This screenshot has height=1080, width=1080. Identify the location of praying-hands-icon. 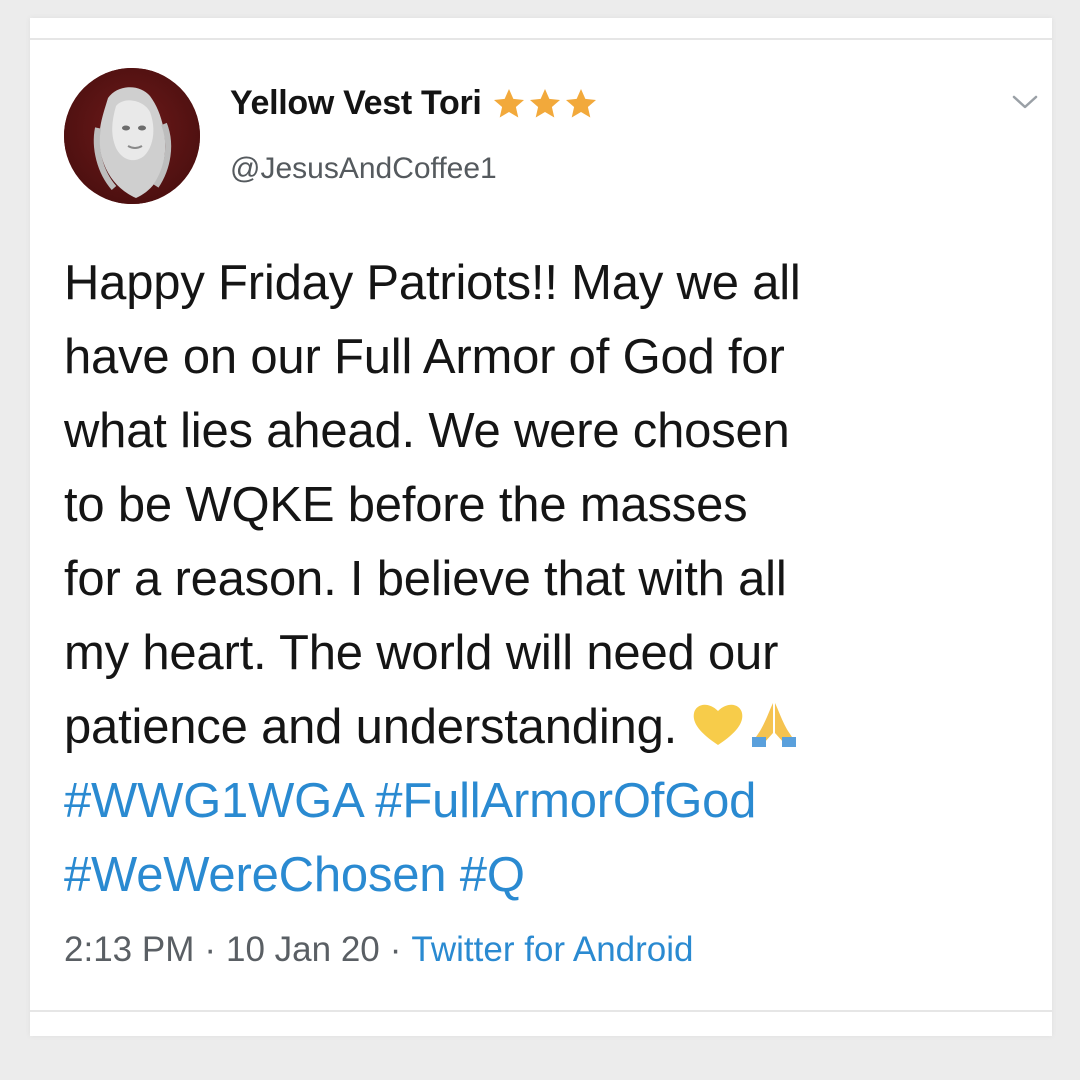
(774, 725).